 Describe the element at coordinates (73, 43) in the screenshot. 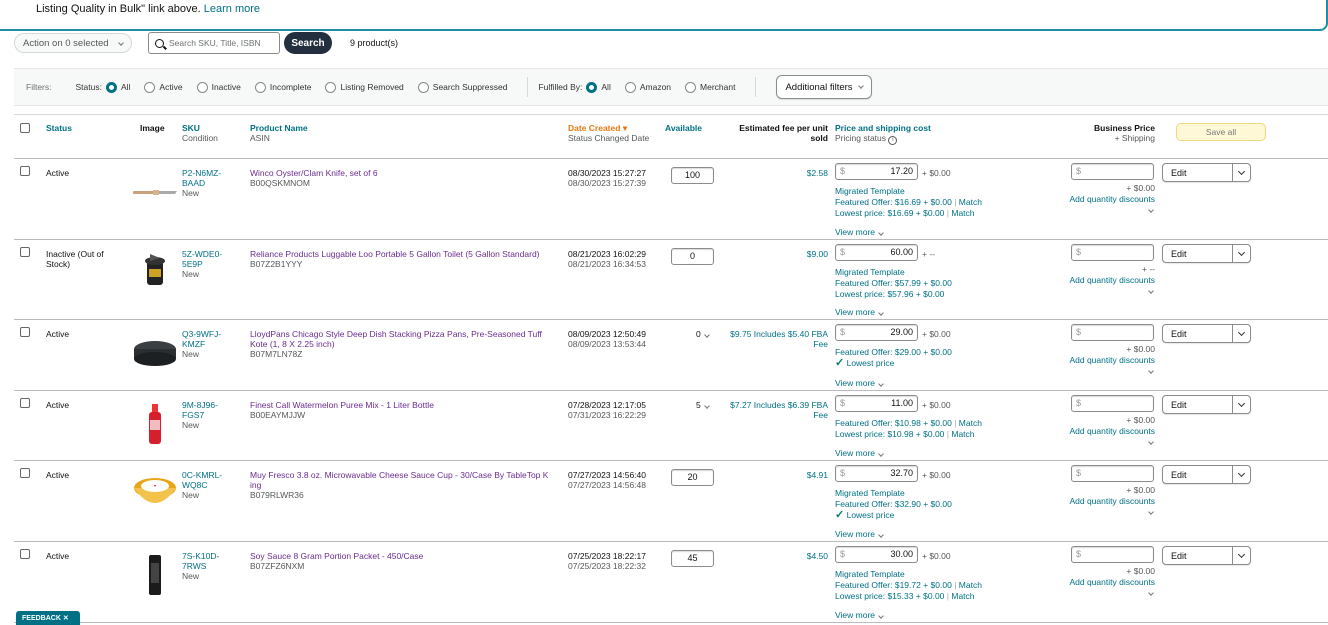

I see `bulk-action-dropdown: Action on 0 selected` at that location.